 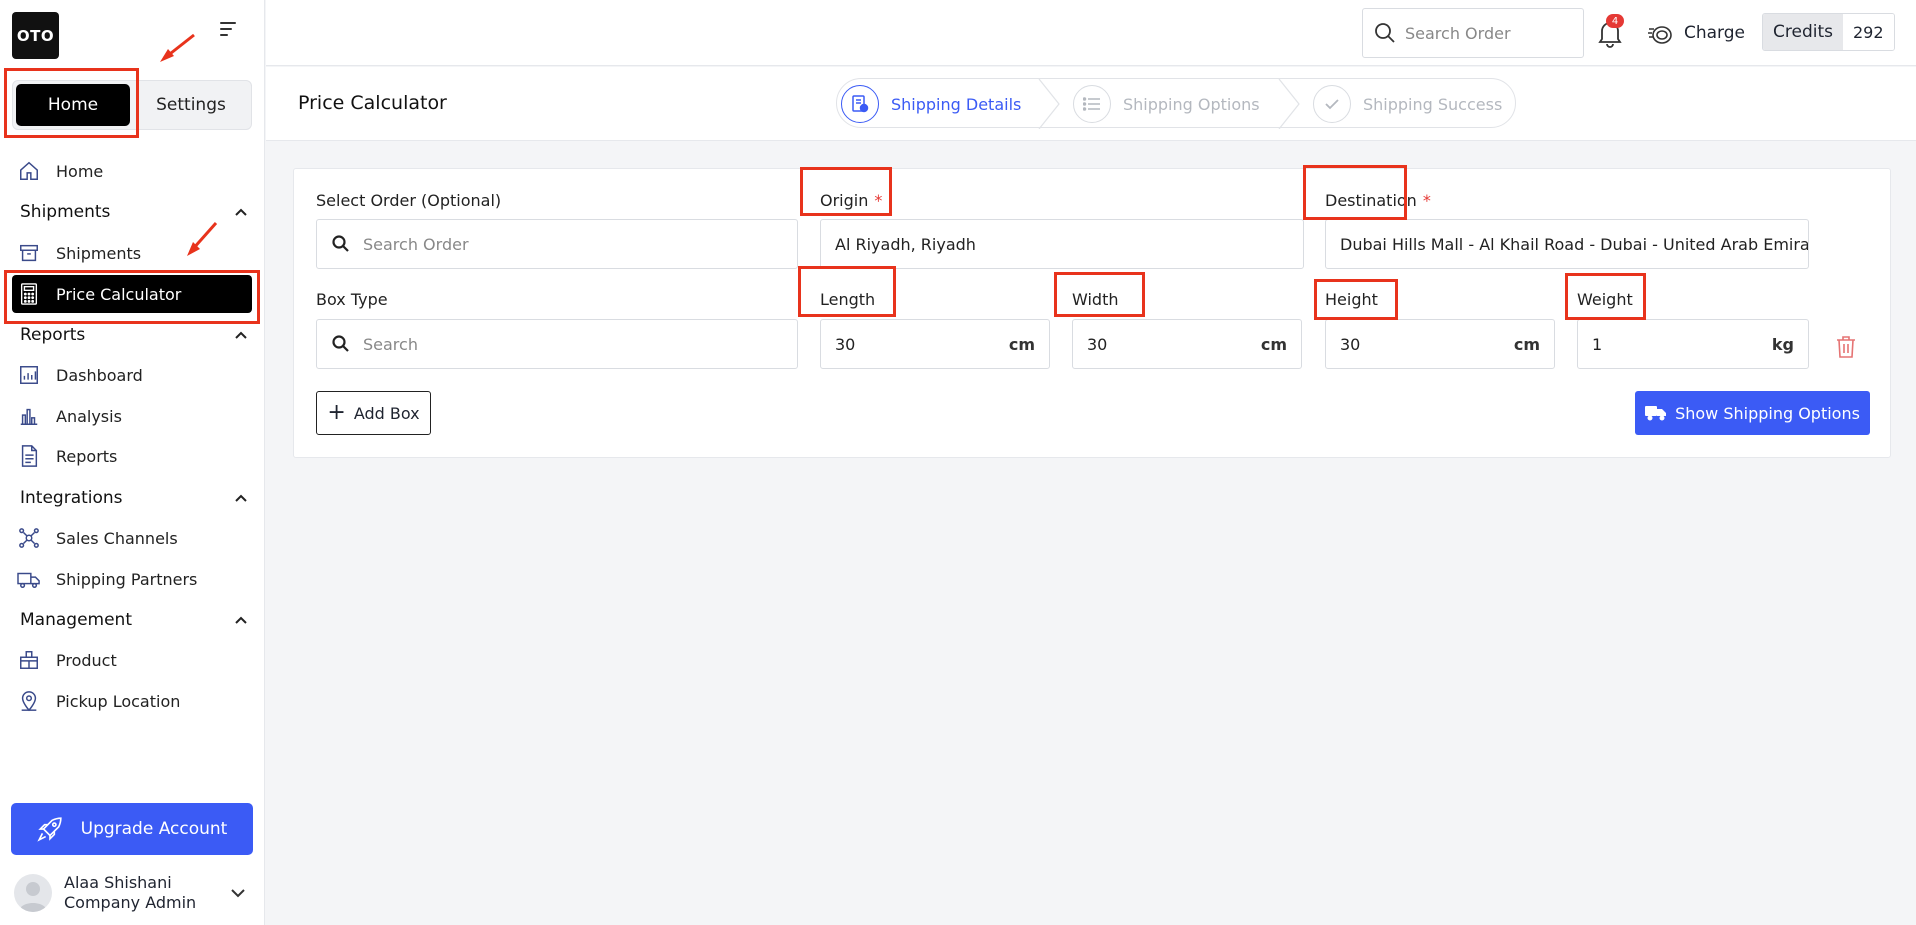 What do you see at coordinates (132, 660) in the screenshot?
I see `sidebar-item-product: Product` at bounding box center [132, 660].